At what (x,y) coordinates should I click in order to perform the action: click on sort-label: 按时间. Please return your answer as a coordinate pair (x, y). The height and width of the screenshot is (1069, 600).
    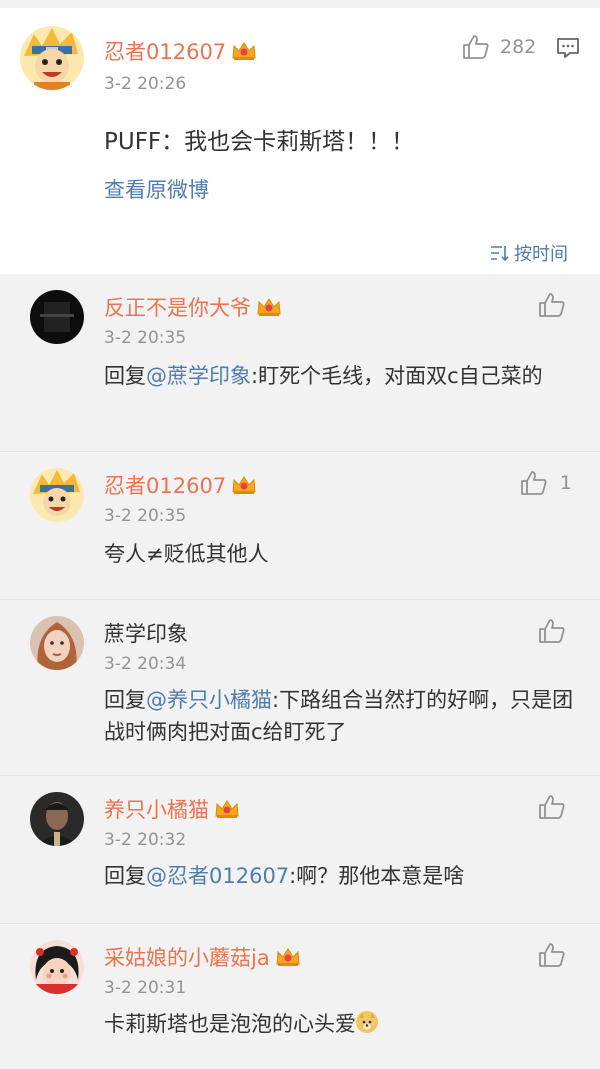
    Looking at the image, I should click on (541, 254).